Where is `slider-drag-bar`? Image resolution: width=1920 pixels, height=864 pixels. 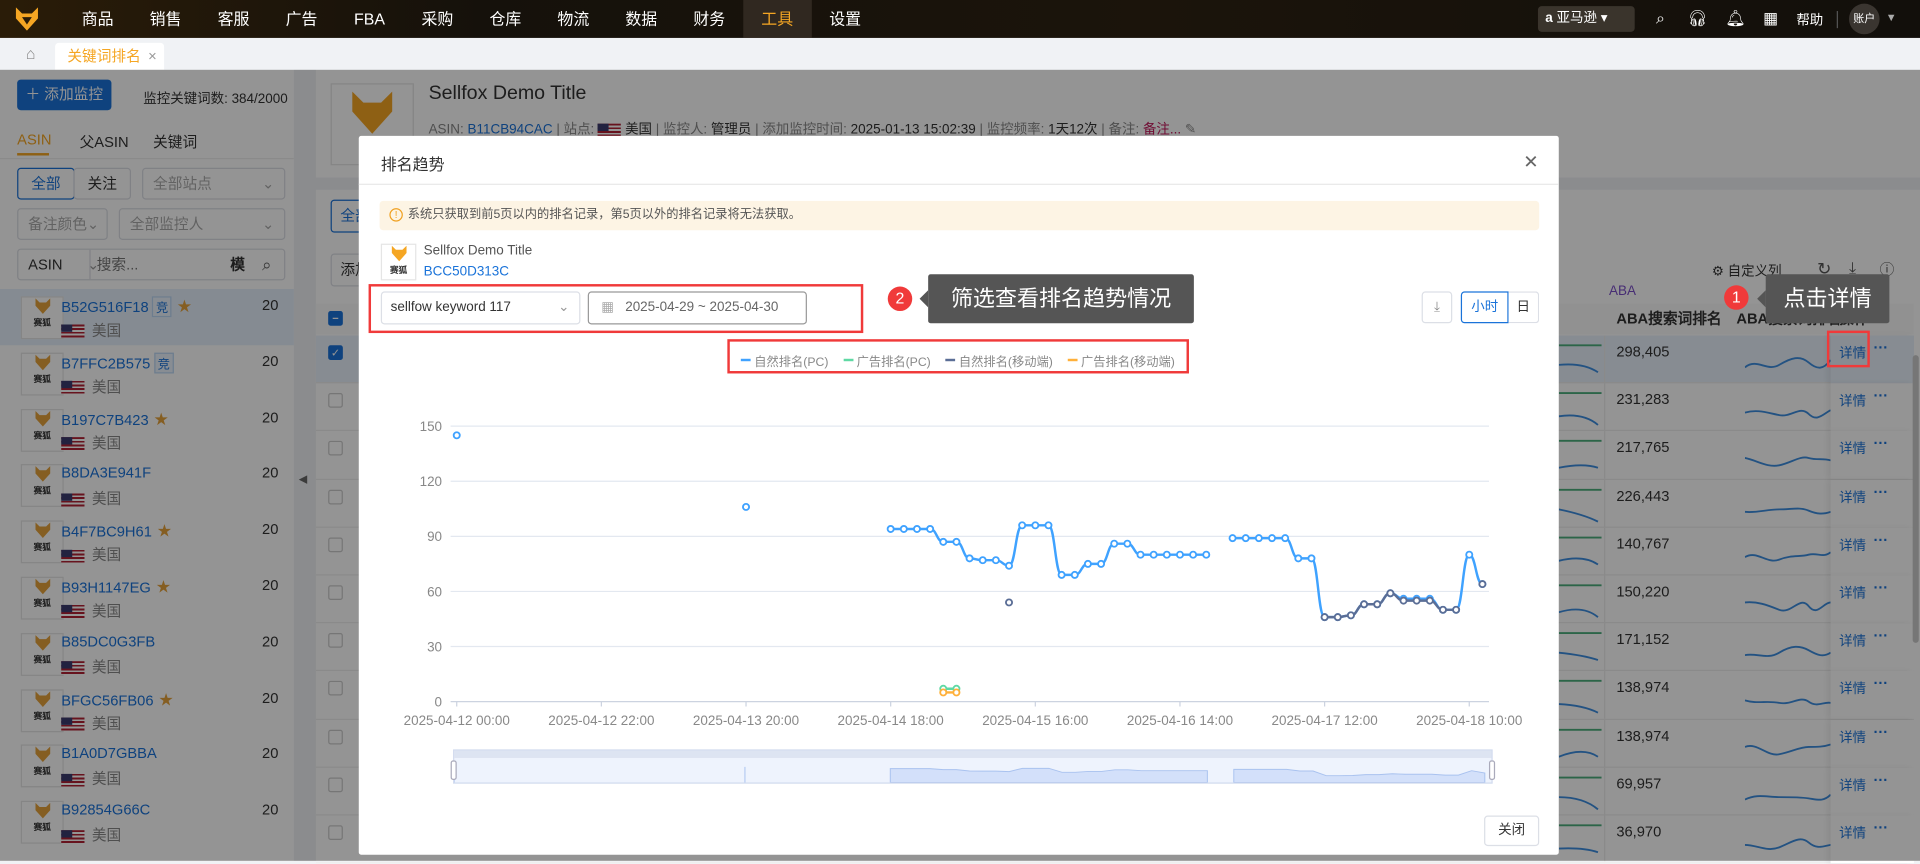 slider-drag-bar is located at coordinates (973, 754).